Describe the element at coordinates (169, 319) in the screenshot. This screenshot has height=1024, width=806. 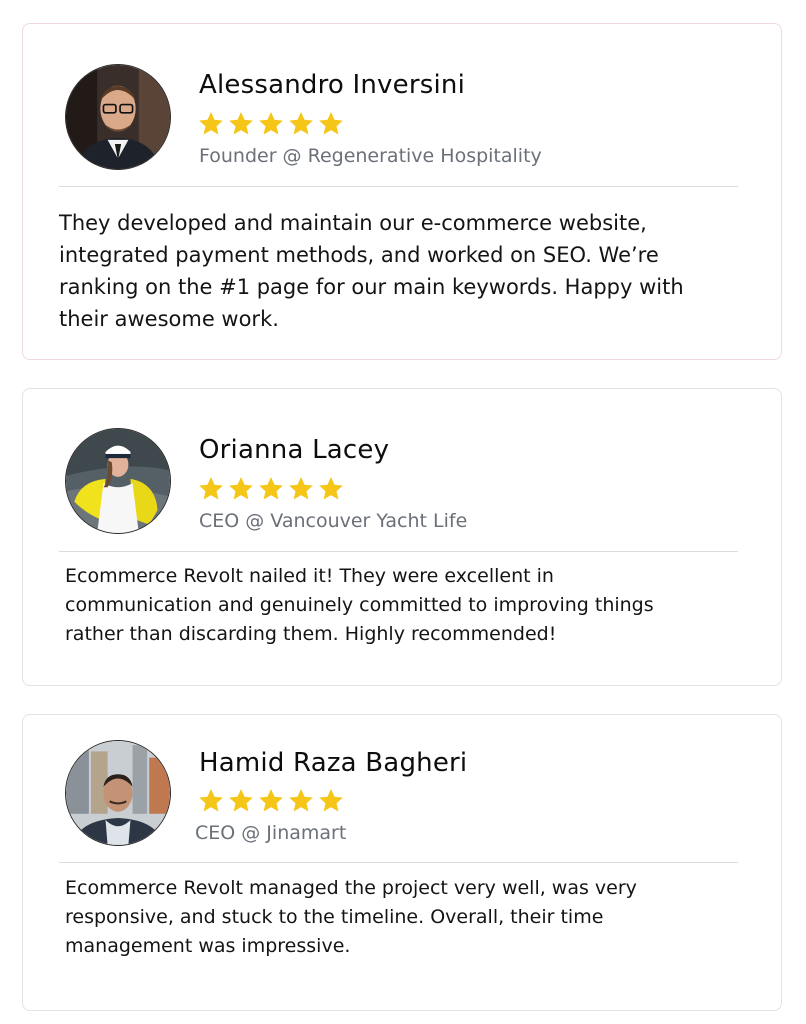
I see `testimonial-text-line: their awesome work.` at that location.